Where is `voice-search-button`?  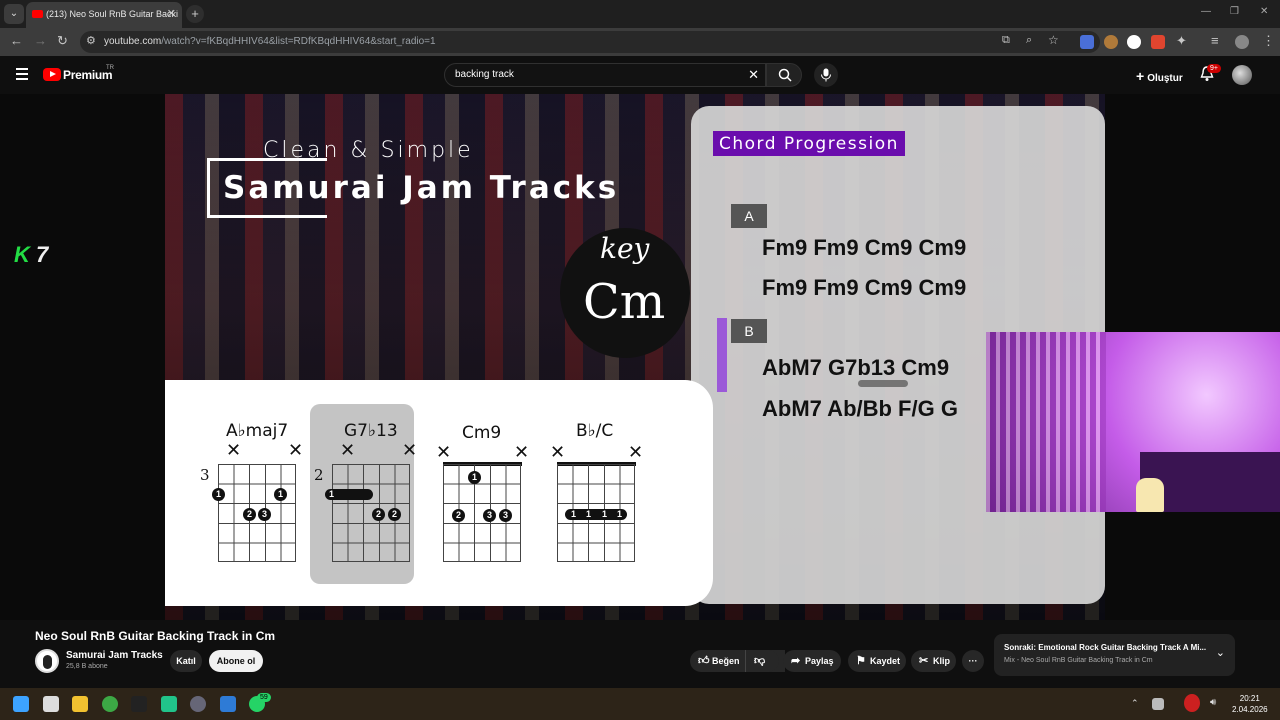 voice-search-button is located at coordinates (826, 75).